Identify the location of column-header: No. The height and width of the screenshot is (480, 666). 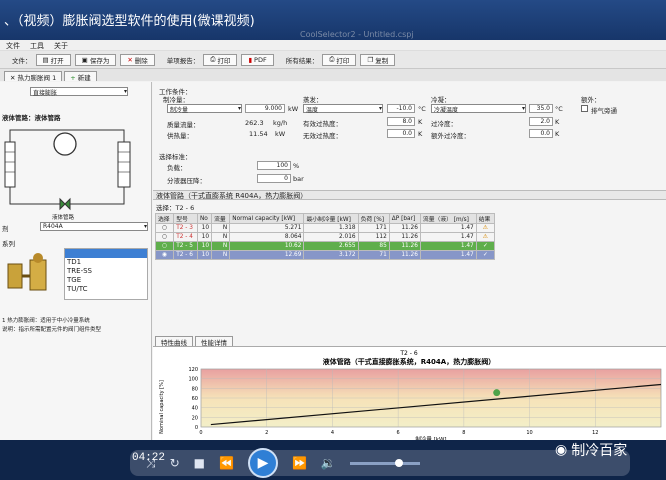
(204, 218).